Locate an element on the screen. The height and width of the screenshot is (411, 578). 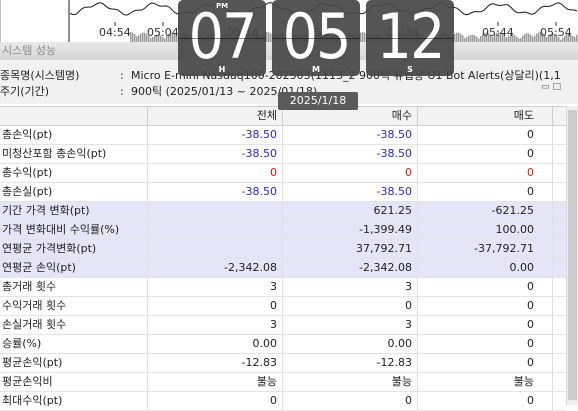
header-total-column: 전체 is located at coordinates (215, 116).